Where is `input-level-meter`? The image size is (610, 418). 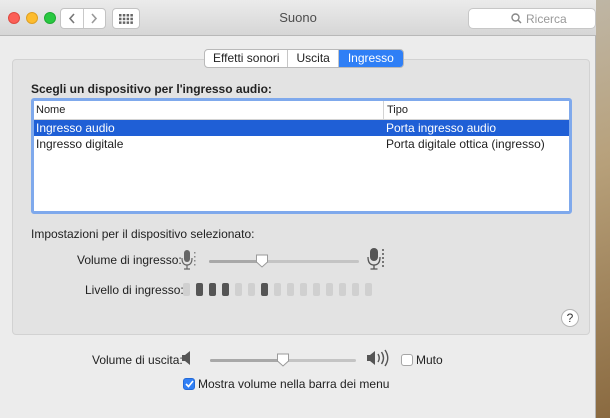
input-level-meter is located at coordinates (277, 289).